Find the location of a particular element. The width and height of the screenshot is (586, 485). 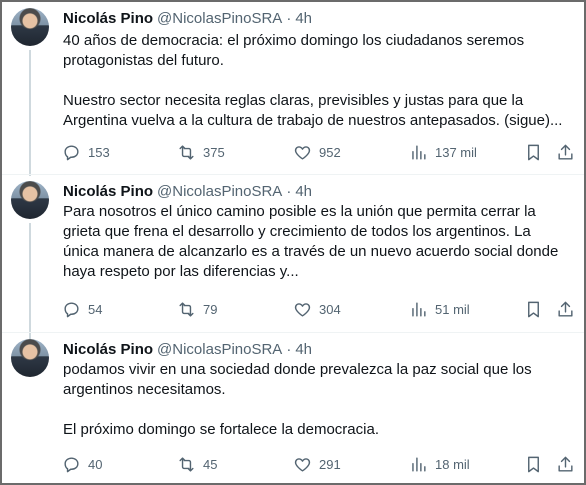

retweet-count: 45 is located at coordinates (210, 464).